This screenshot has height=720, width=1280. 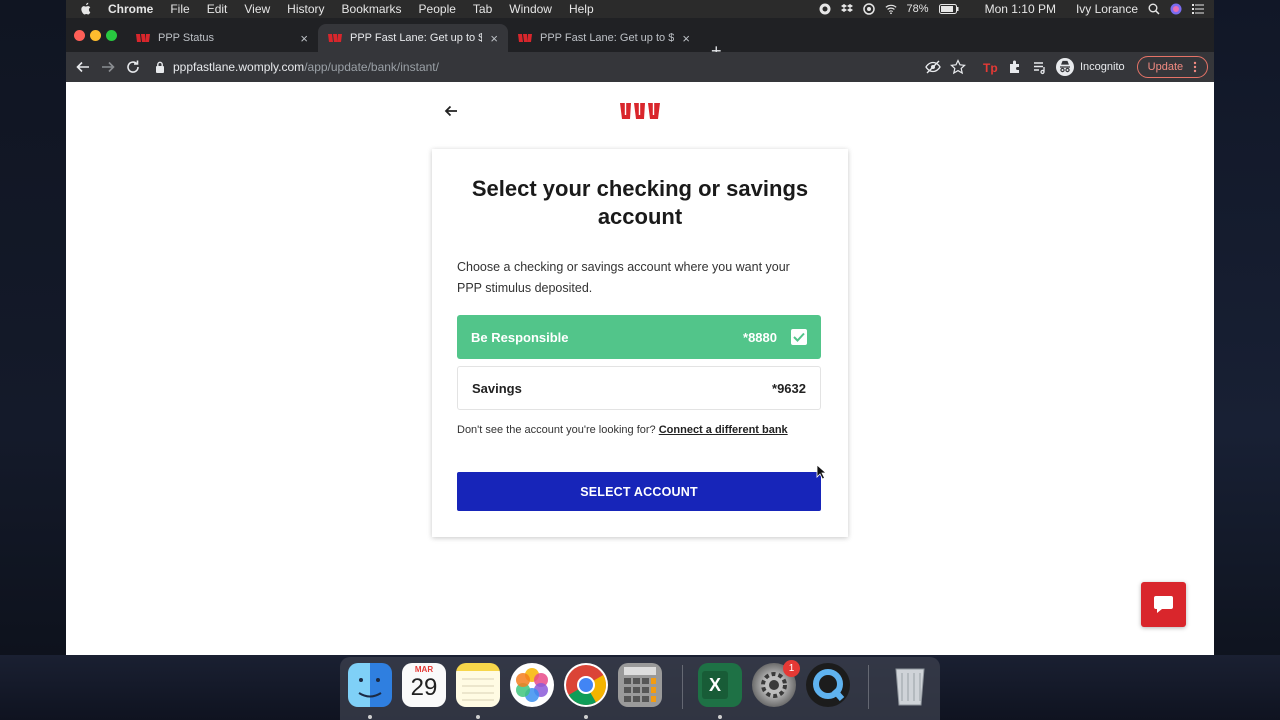 What do you see at coordinates (825, 9) in the screenshot?
I see `record-icon` at bounding box center [825, 9].